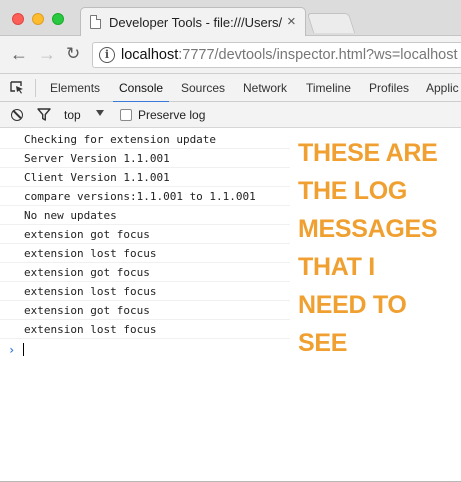 This screenshot has width=461, height=482. I want to click on filter-icon, so click(44, 114).